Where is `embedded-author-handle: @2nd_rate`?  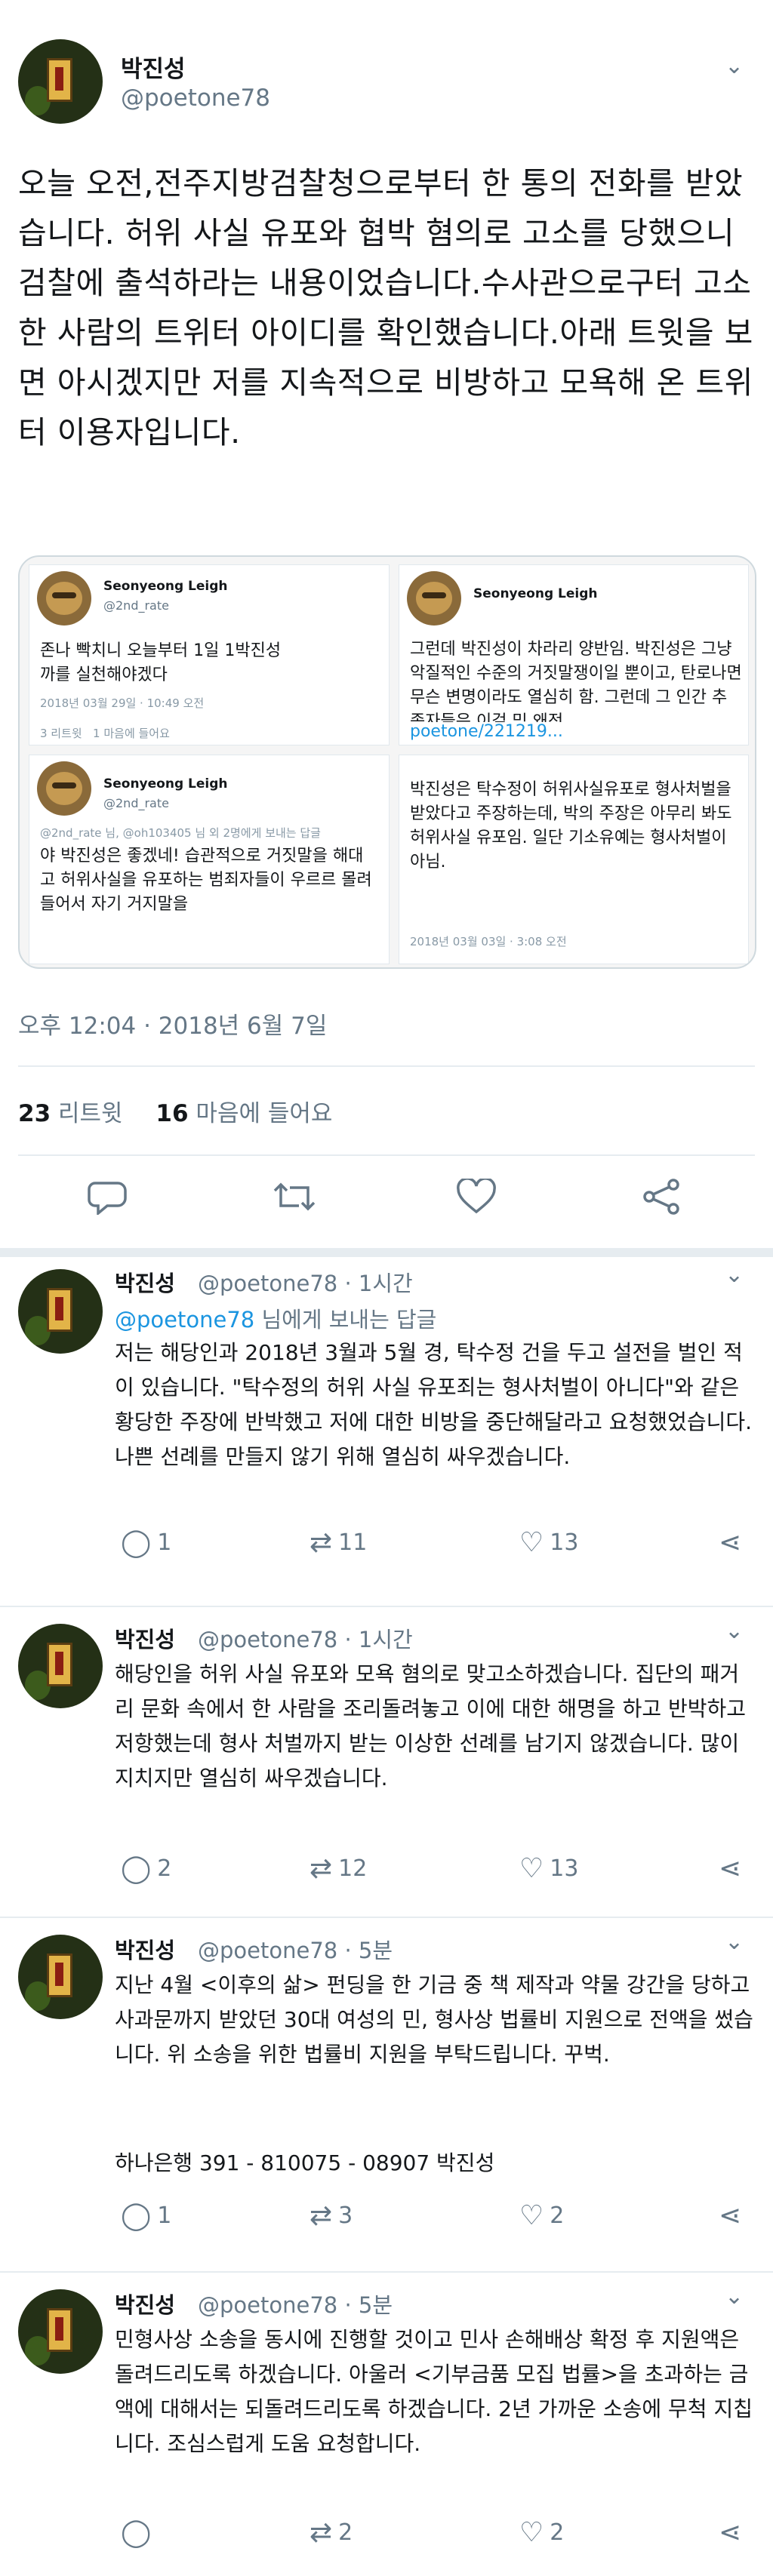 embedded-author-handle: @2nd_rate is located at coordinates (136, 803).